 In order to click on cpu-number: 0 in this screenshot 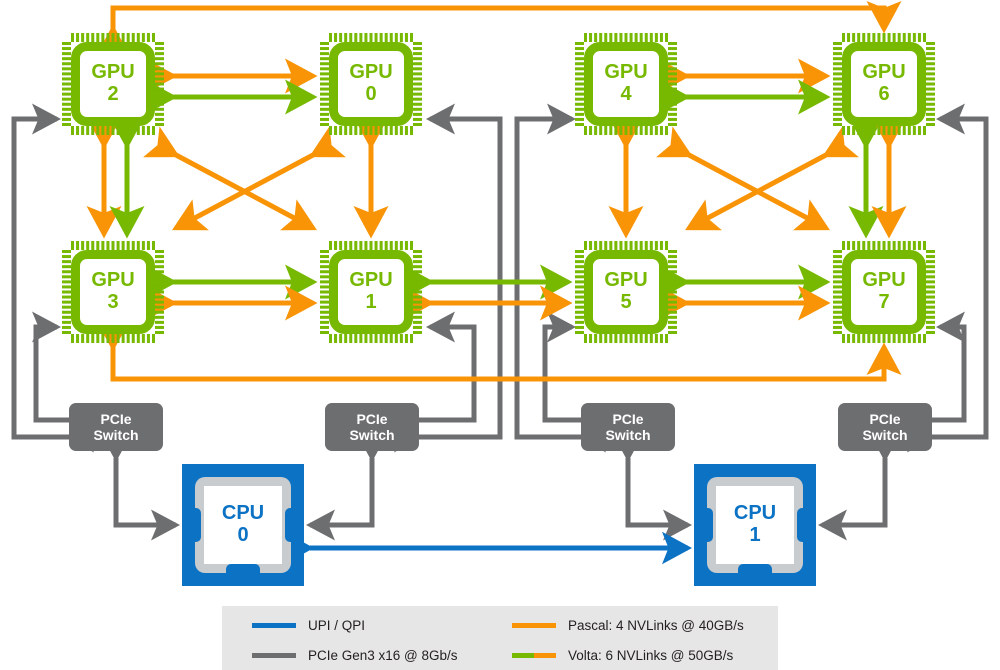, I will do `click(243, 535)`.